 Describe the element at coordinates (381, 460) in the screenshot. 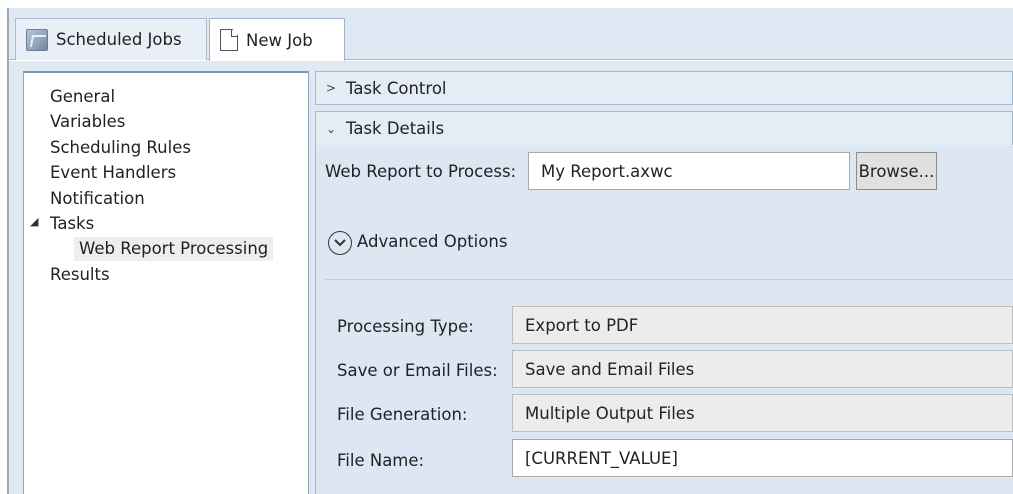

I see `file-name-label: File Name:` at that location.